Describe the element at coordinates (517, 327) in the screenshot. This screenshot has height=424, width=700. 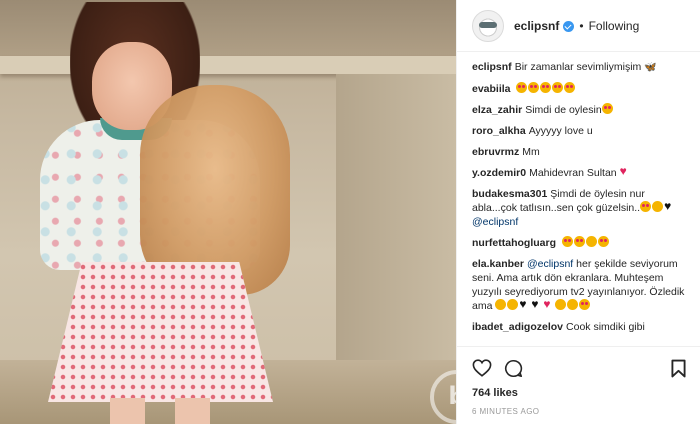
I see `comment-username: ibadet_adigozelov` at that location.